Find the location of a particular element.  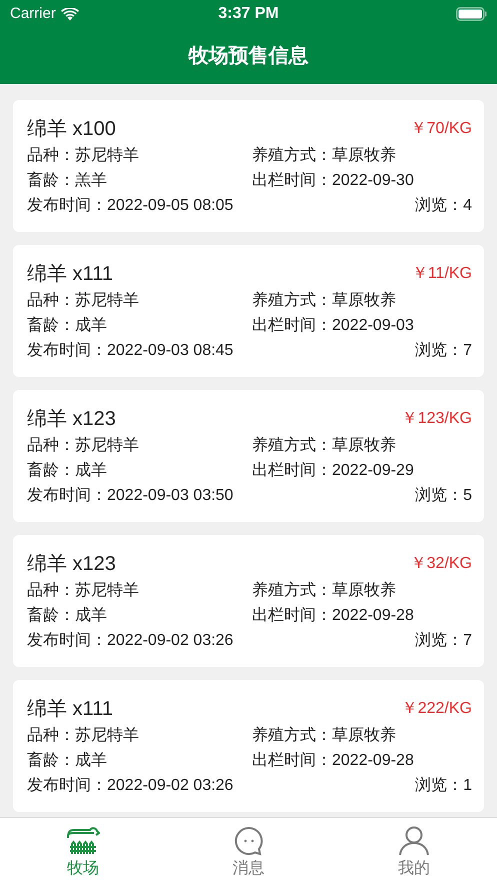

page-title: 牧场预售信息 is located at coordinates (248, 56).